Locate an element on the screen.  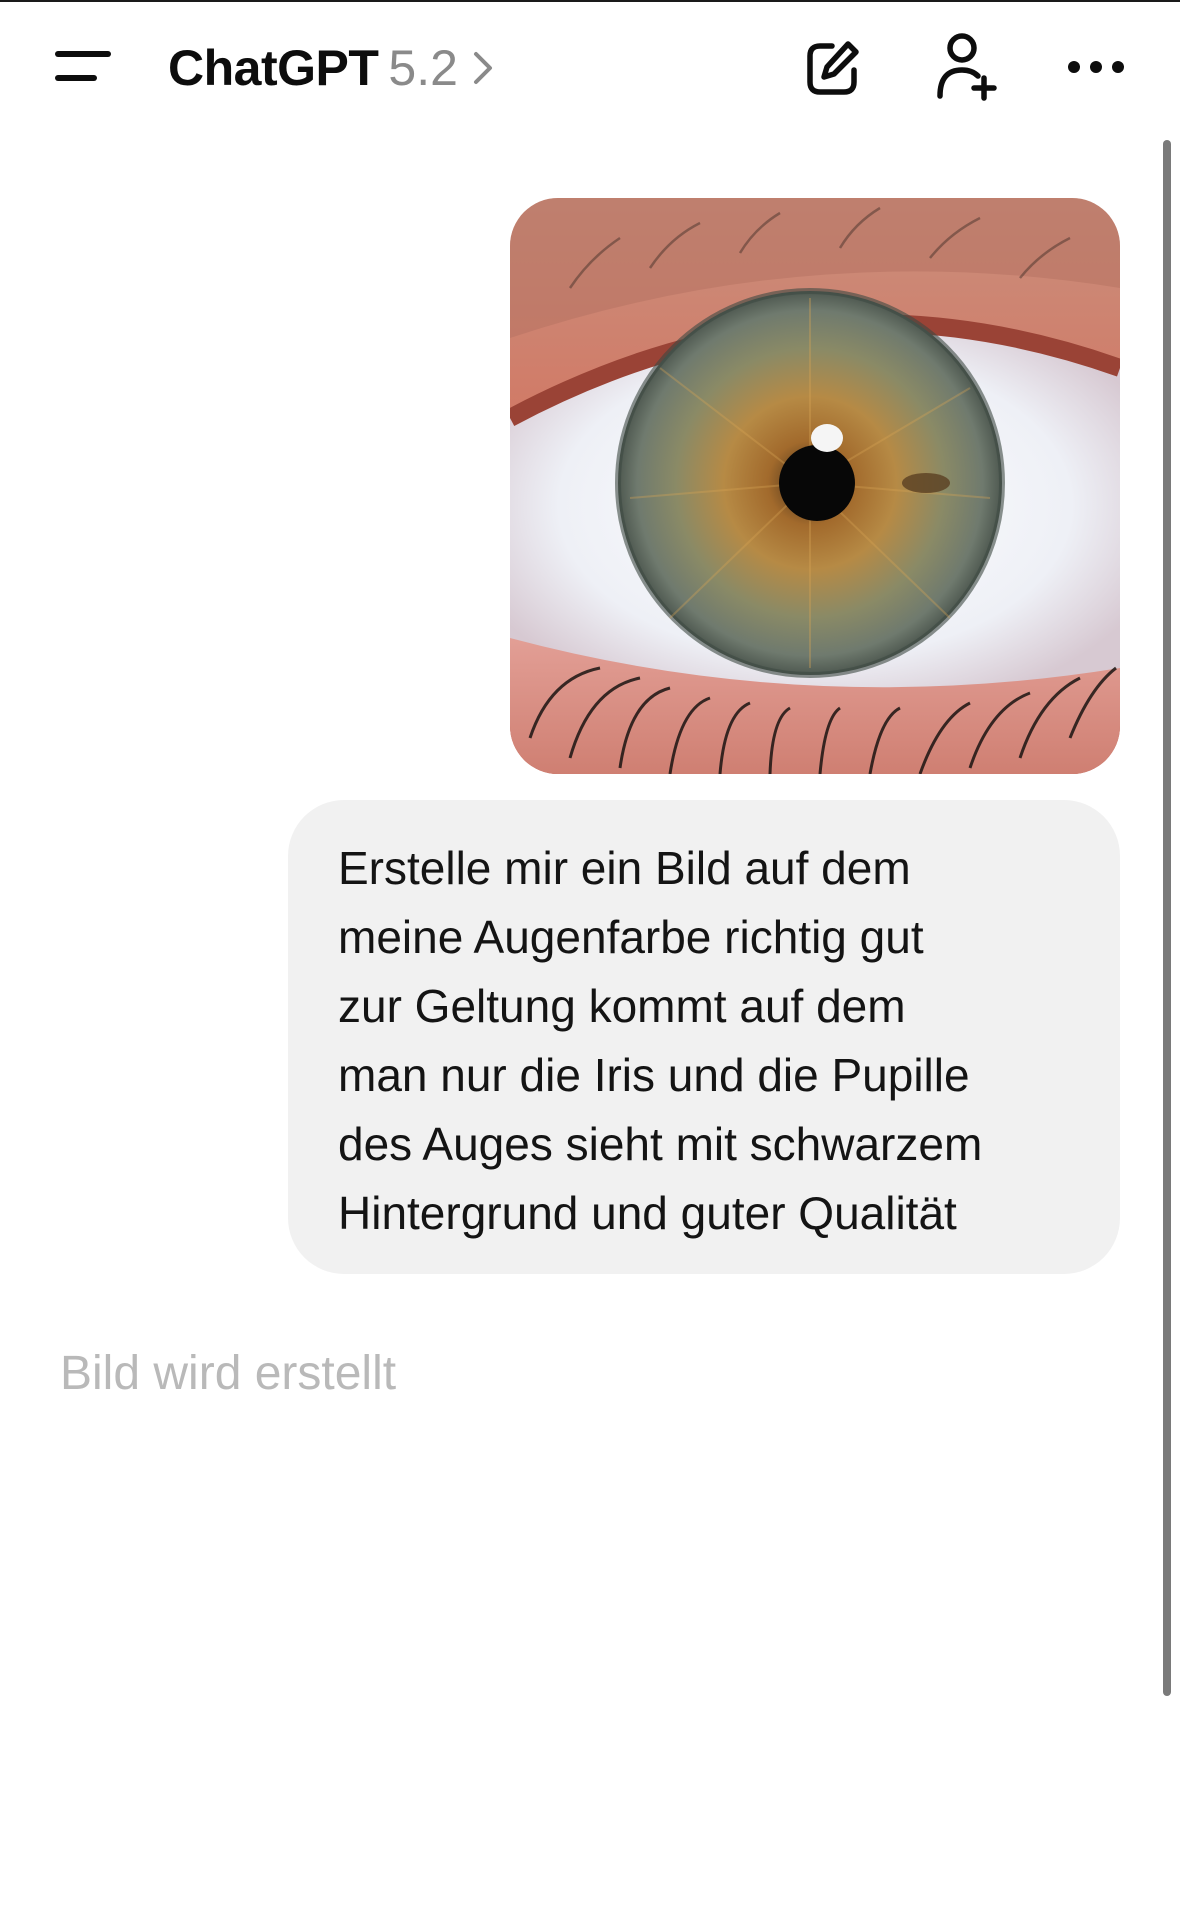
more-icon is located at coordinates (1096, 67).